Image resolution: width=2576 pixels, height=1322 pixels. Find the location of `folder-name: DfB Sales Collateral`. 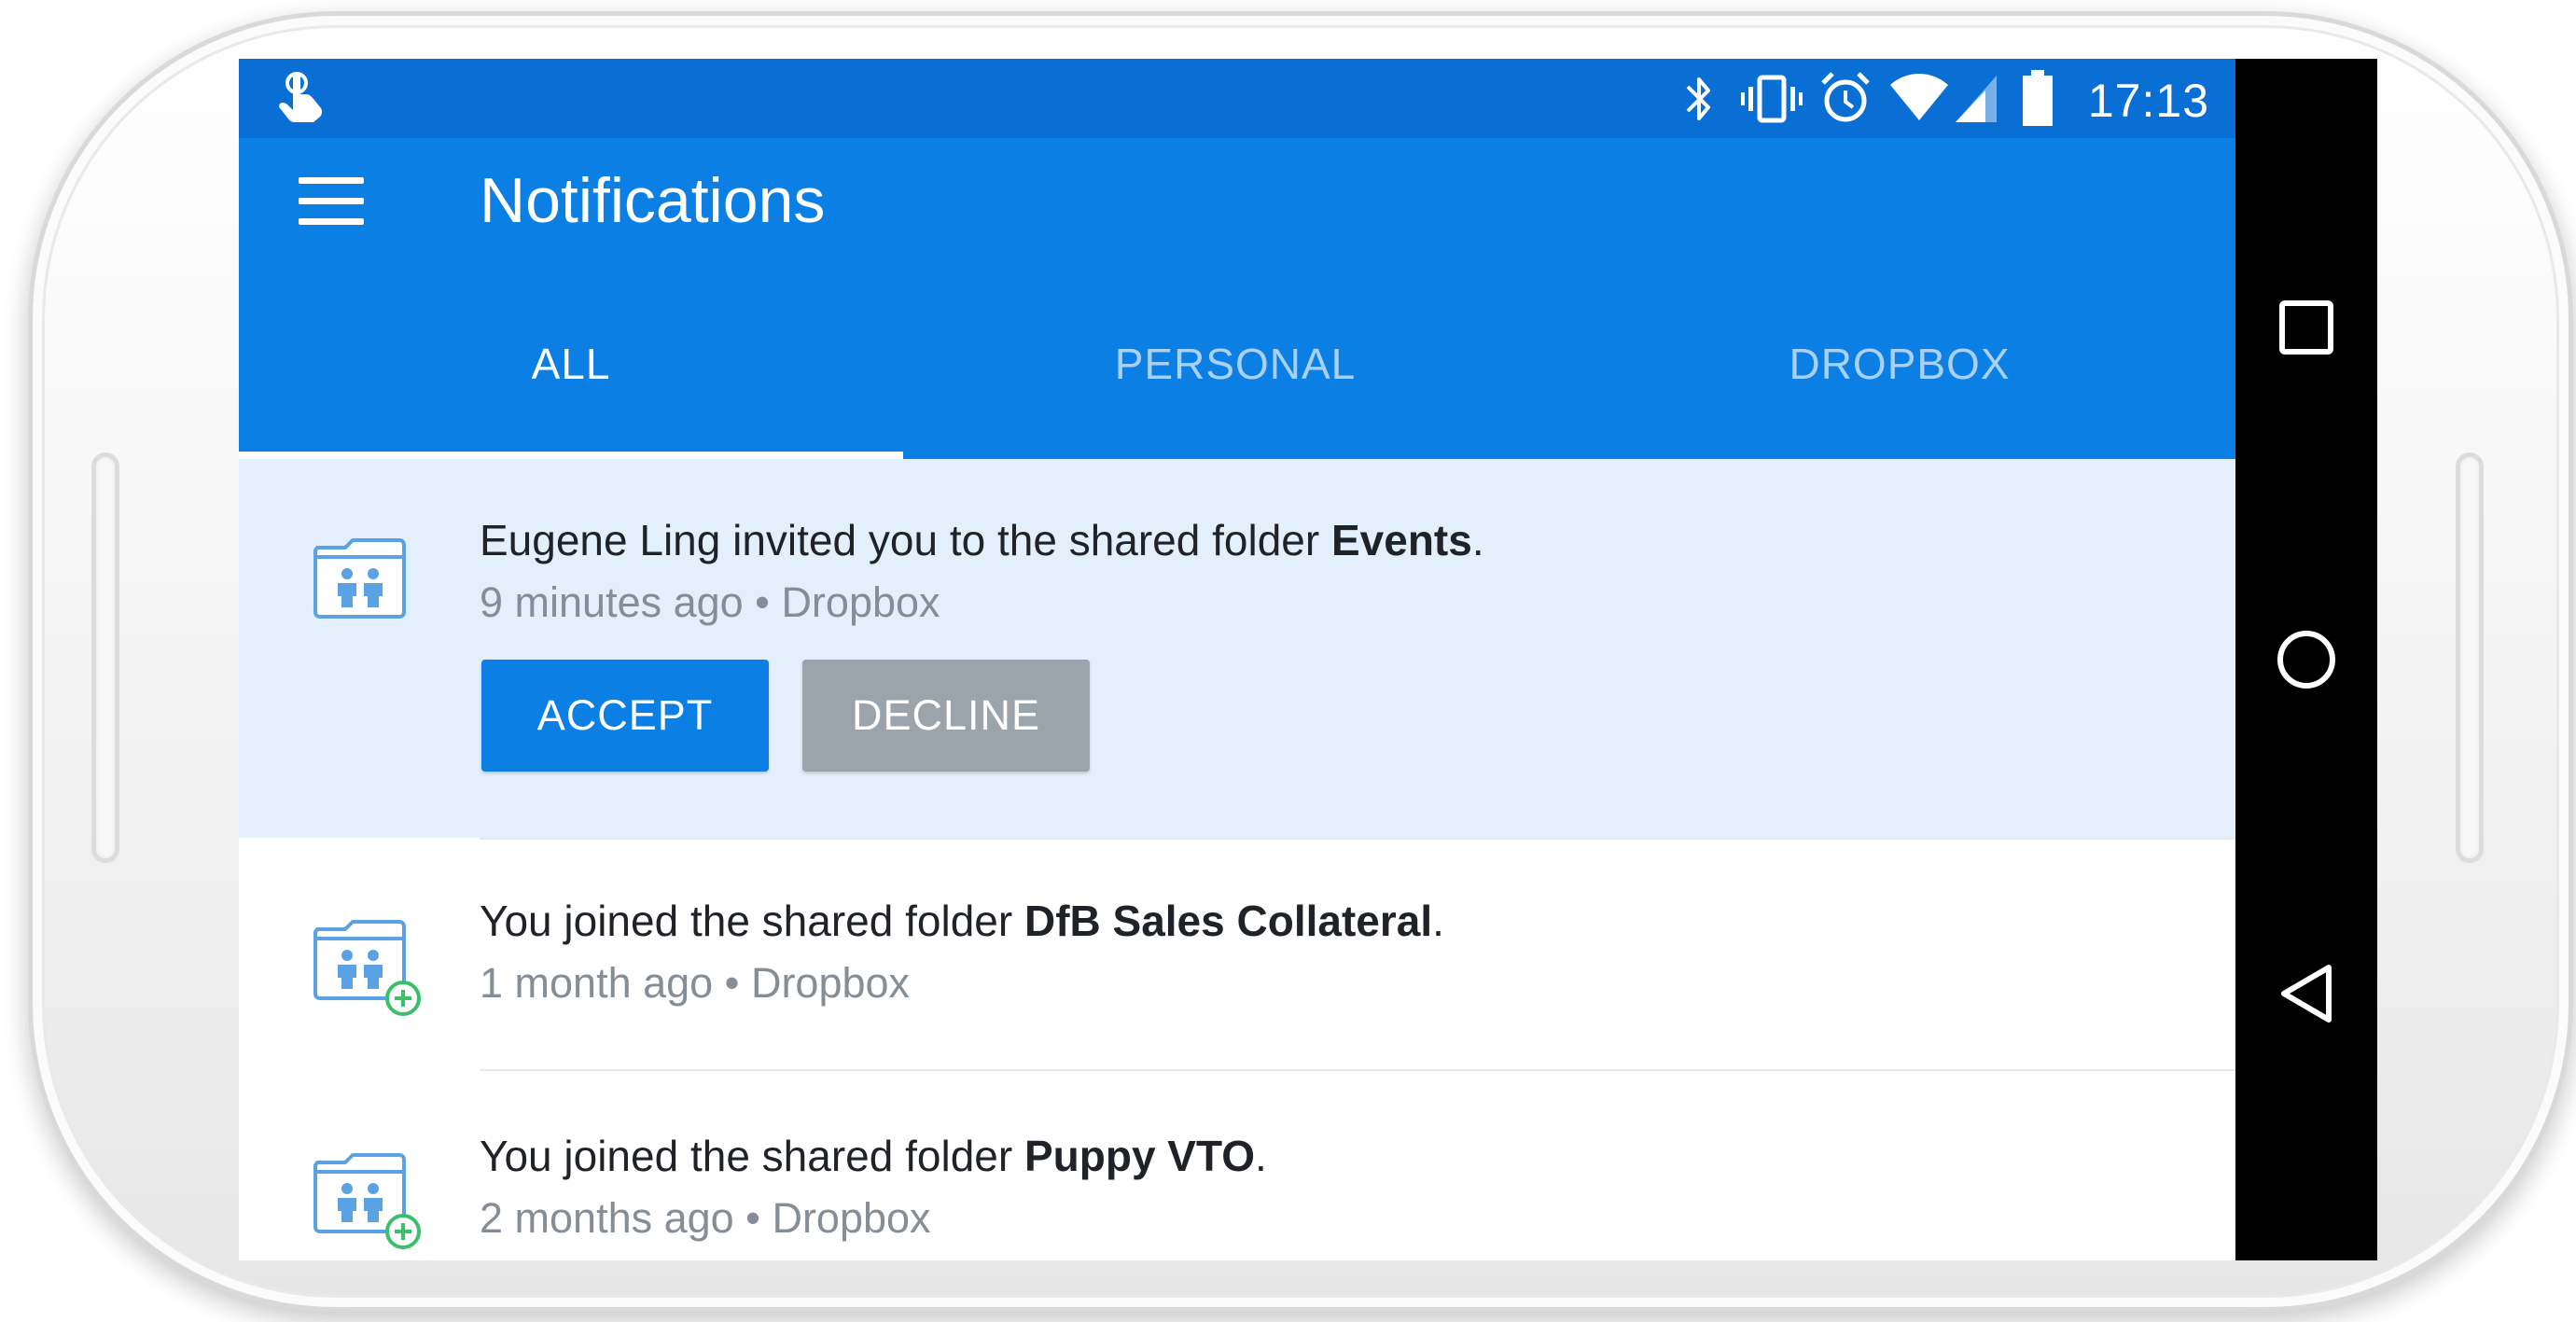

folder-name: DfB Sales Collateral is located at coordinates (1228, 921).